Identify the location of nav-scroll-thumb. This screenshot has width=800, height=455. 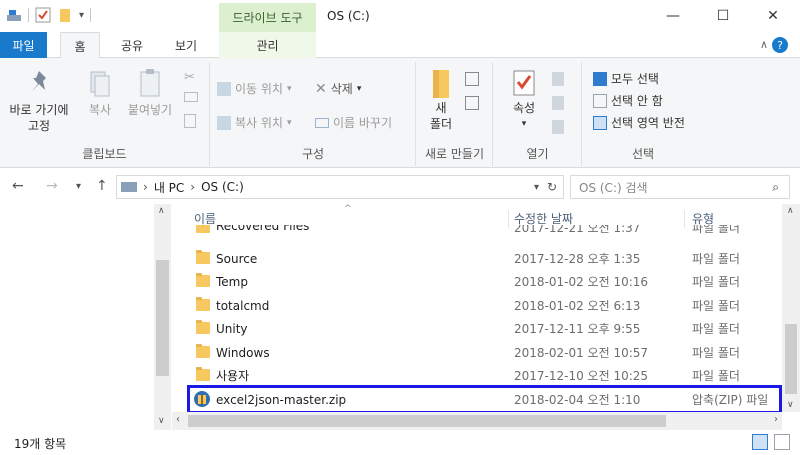
(162, 318).